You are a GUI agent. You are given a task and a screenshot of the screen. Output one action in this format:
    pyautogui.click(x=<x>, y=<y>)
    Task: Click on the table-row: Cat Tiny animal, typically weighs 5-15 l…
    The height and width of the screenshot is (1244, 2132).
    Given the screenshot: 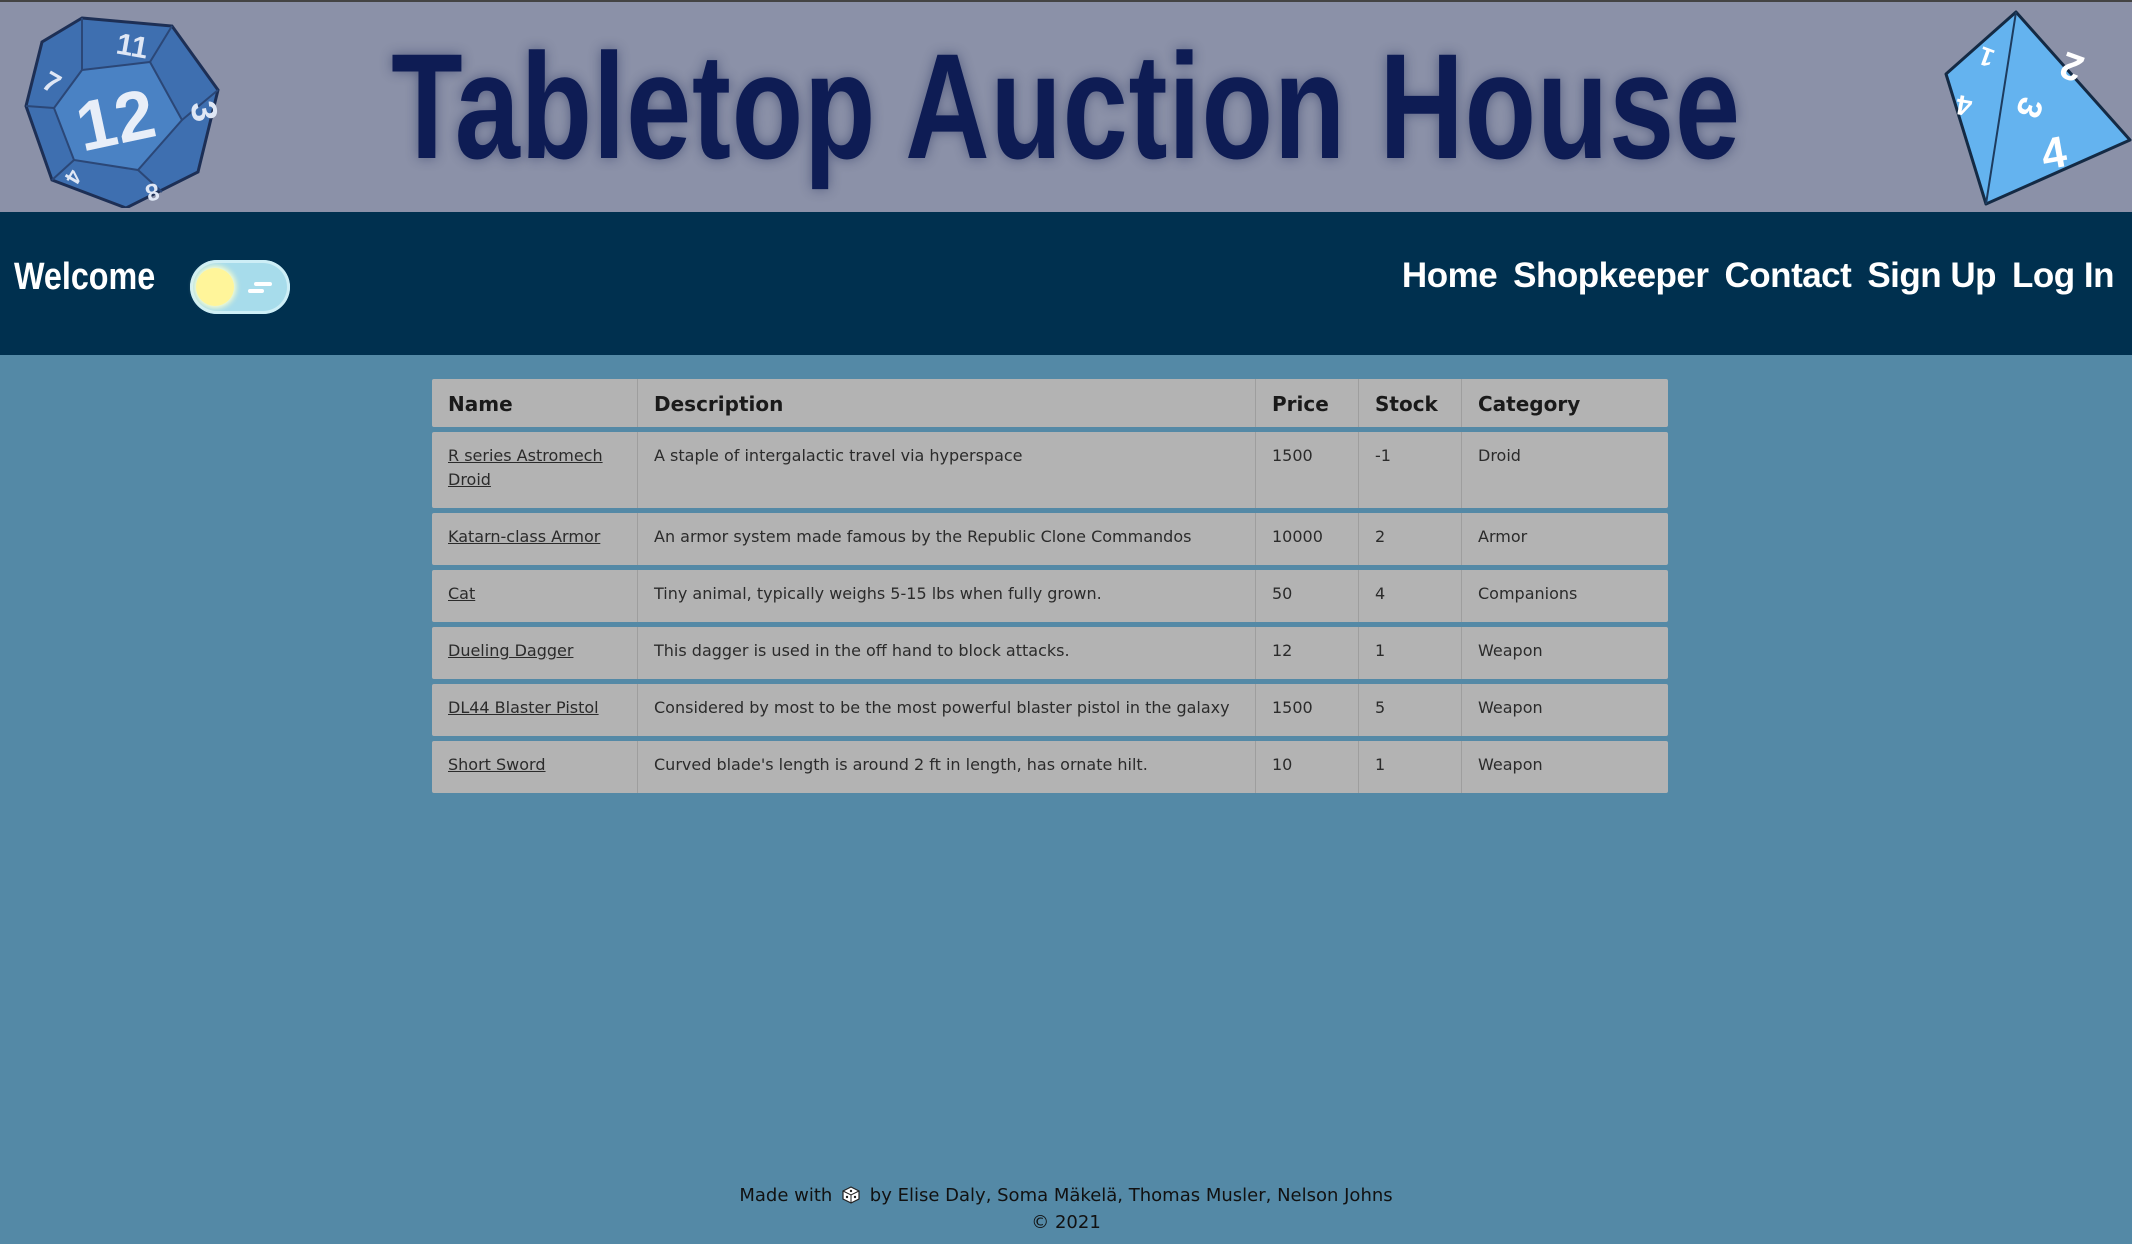 What is the action you would take?
    pyautogui.click(x=1050, y=596)
    